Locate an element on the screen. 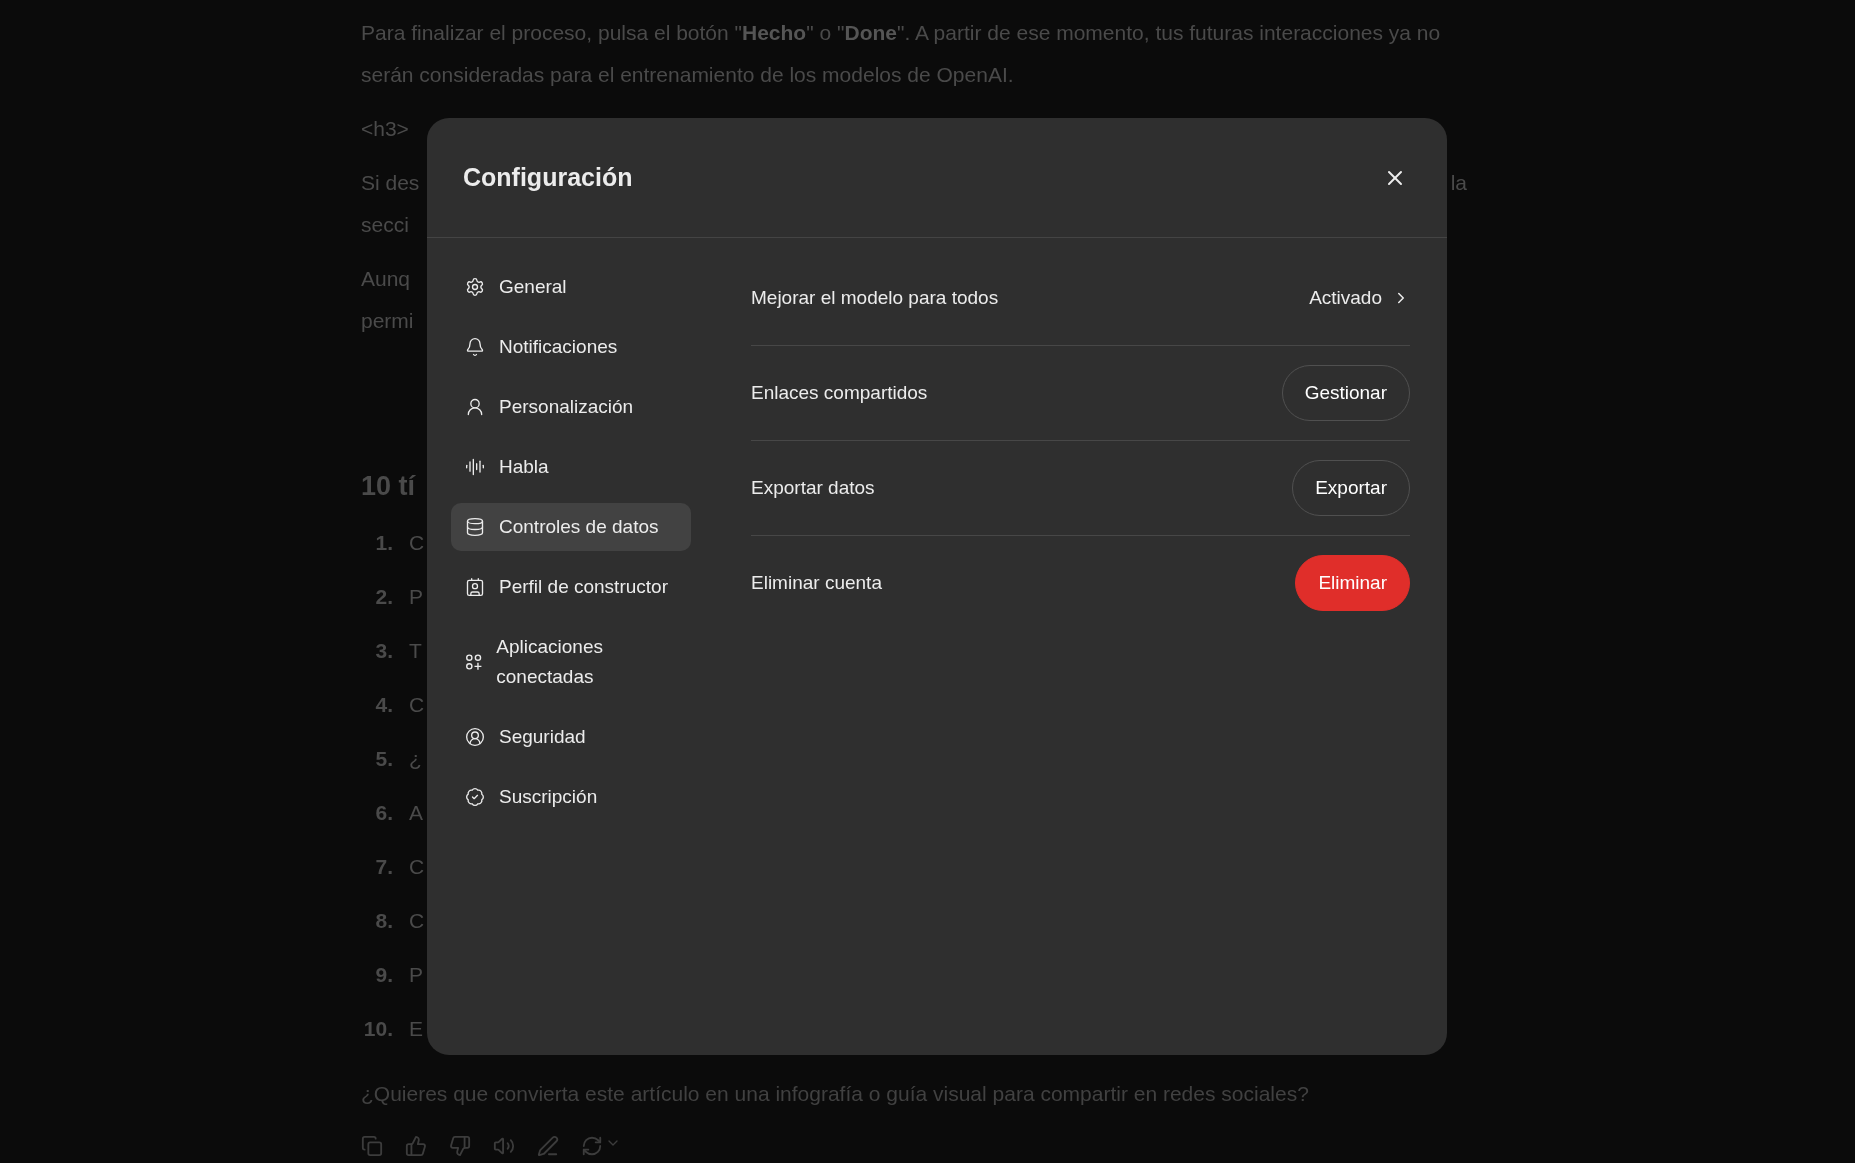  setting-label: Eliminar cuenta is located at coordinates (816, 583).